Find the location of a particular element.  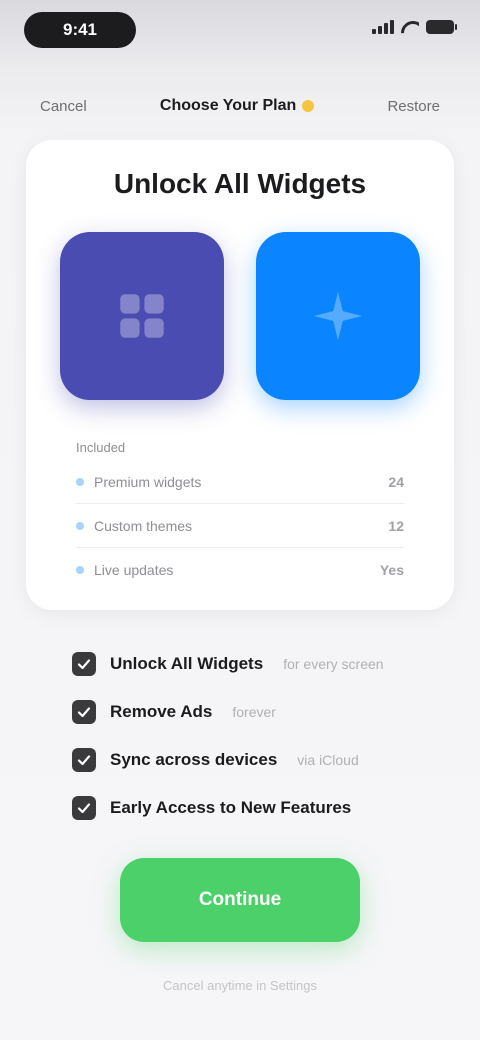

feature-label: Remove Ads is located at coordinates (161, 711).